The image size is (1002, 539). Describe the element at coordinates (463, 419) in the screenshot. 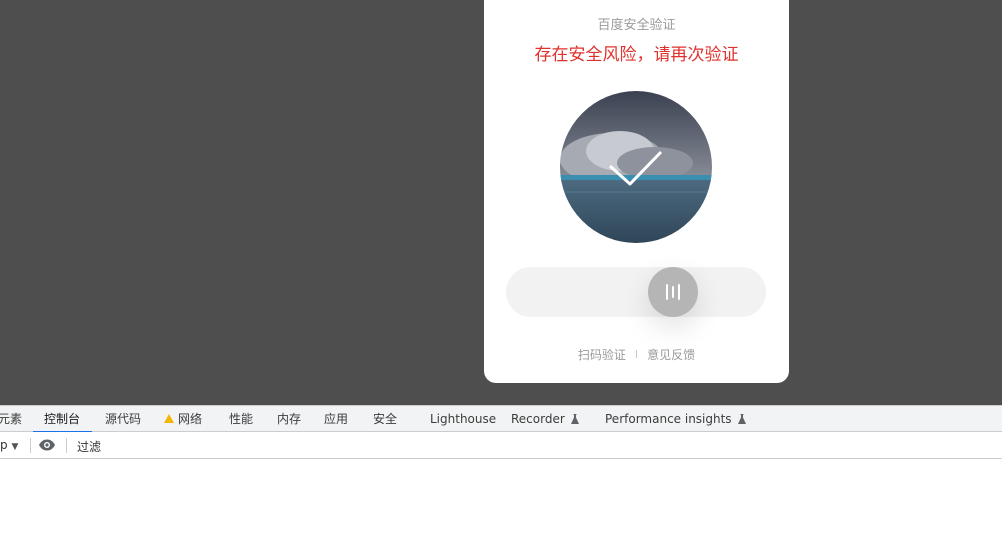

I see `tab-lighthouse: Lighthouse` at that location.